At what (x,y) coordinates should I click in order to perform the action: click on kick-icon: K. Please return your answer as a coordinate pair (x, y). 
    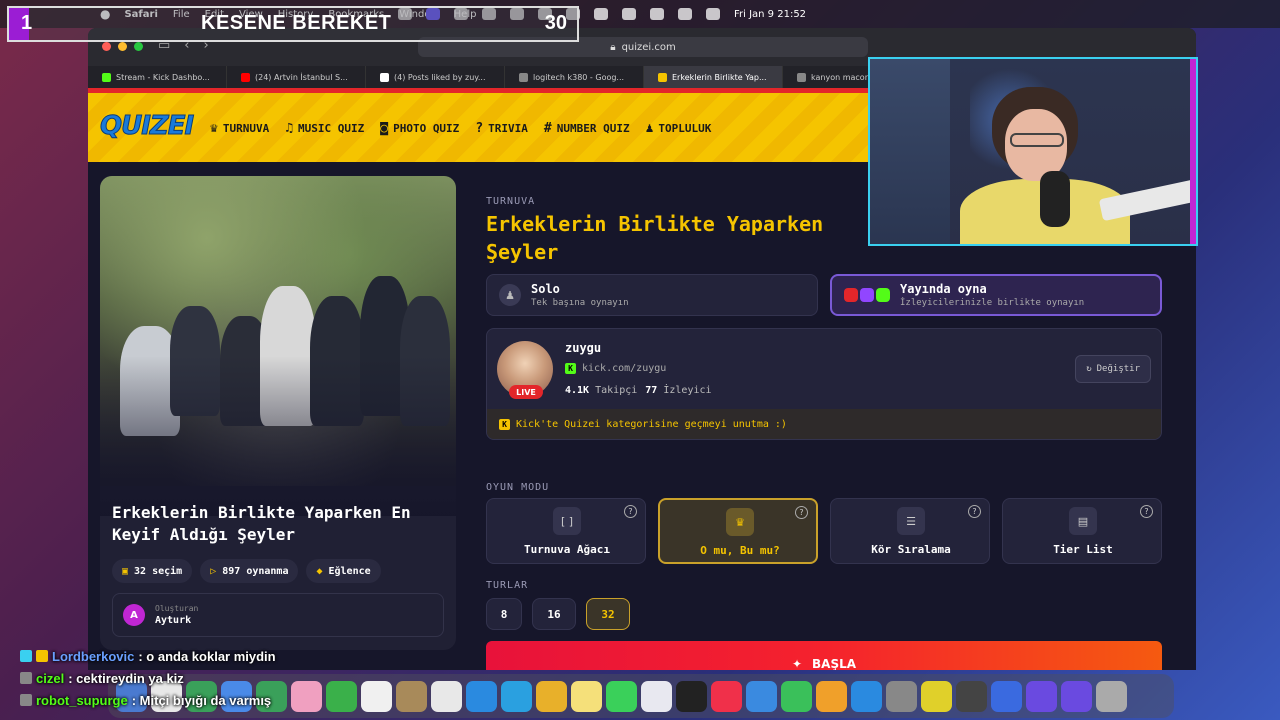
    Looking at the image, I should click on (504, 424).